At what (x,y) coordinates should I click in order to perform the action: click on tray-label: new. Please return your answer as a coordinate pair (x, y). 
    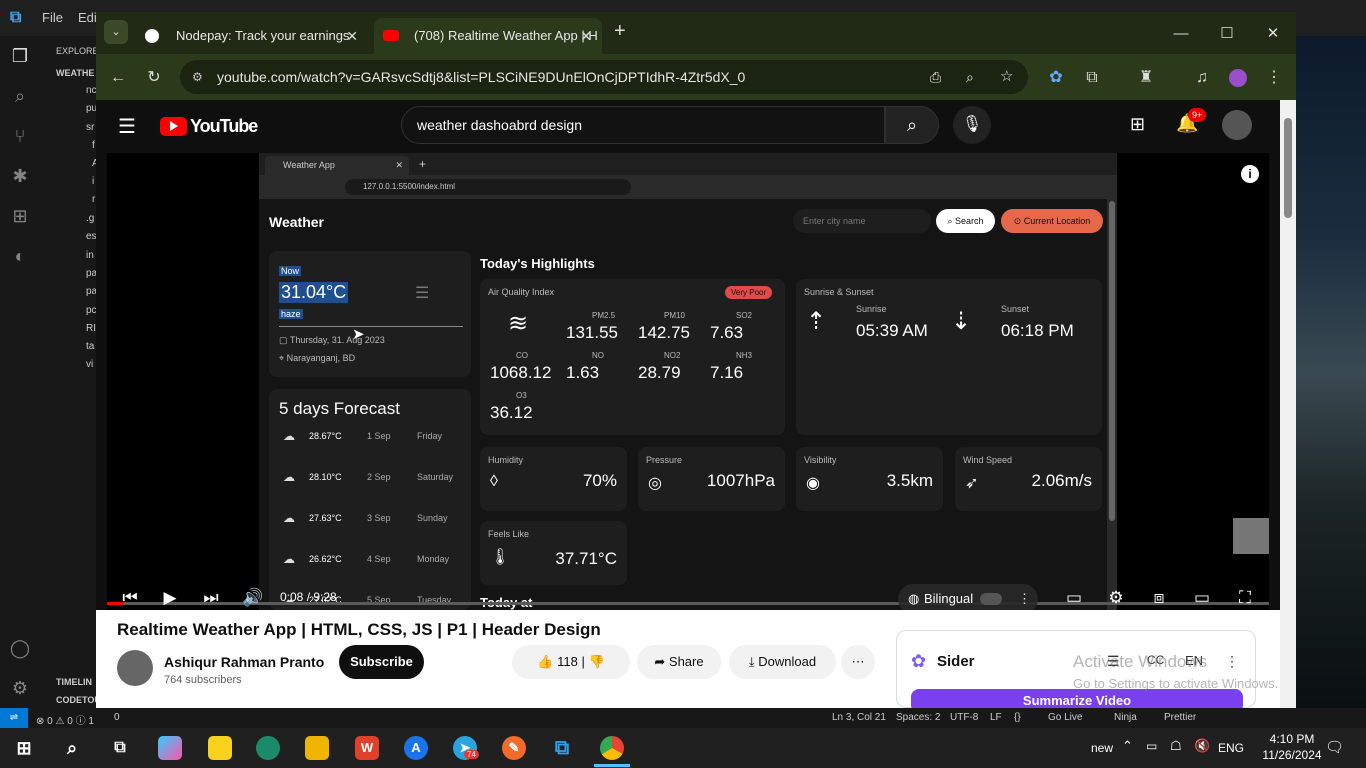
    Looking at the image, I should click on (1102, 748).